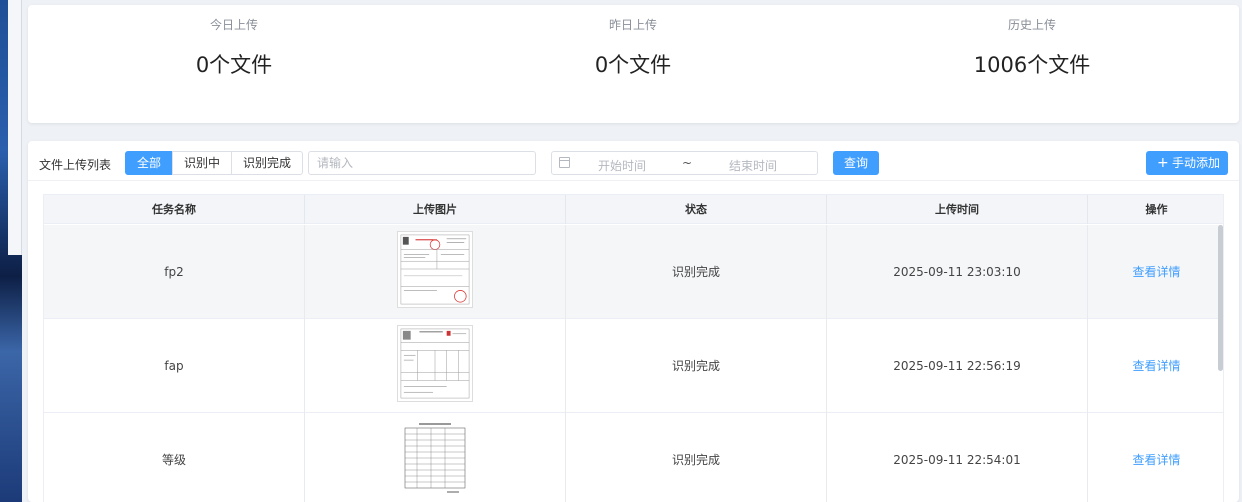  Describe the element at coordinates (174, 209) in the screenshot. I see `column-header-name: 任务名称` at that location.